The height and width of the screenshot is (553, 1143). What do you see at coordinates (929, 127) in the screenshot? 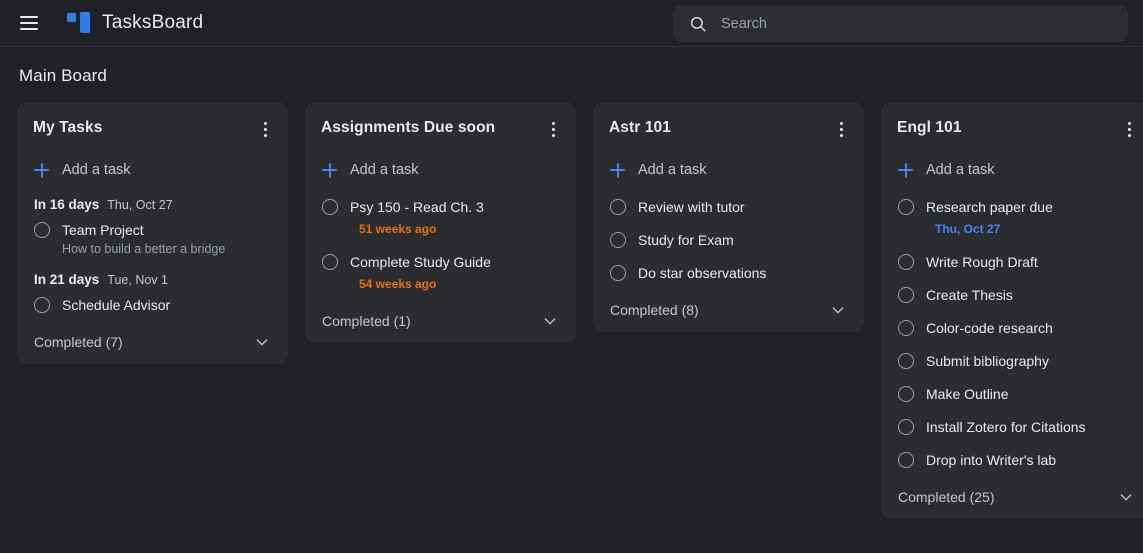
I see `list-title: Engl 101` at bounding box center [929, 127].